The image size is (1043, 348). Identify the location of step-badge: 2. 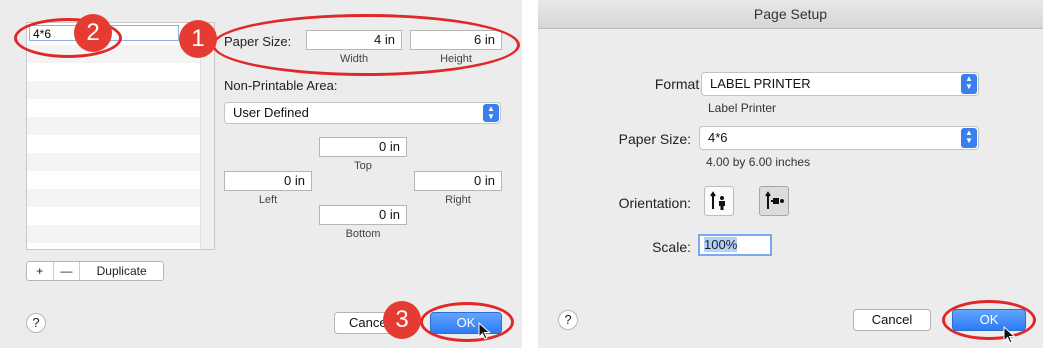
(93, 33).